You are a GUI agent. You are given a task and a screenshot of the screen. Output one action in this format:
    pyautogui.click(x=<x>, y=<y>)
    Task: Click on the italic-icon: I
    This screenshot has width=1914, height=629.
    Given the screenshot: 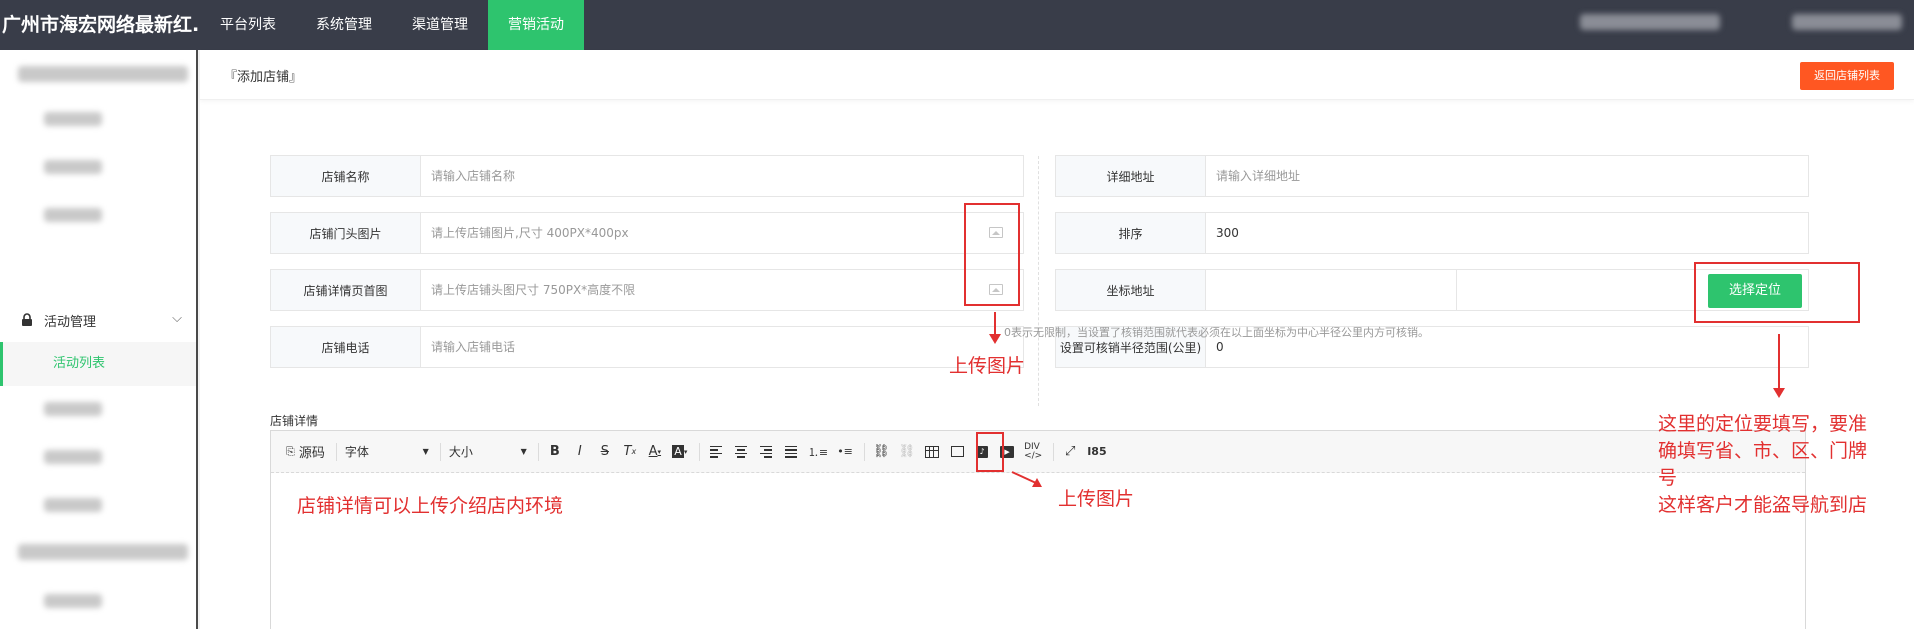 What is the action you would take?
    pyautogui.click(x=580, y=452)
    